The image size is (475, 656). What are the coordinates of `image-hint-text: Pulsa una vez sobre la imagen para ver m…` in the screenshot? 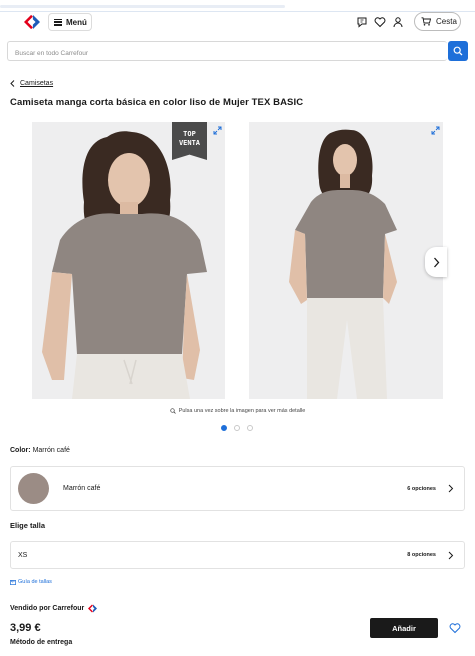 It's located at (242, 411).